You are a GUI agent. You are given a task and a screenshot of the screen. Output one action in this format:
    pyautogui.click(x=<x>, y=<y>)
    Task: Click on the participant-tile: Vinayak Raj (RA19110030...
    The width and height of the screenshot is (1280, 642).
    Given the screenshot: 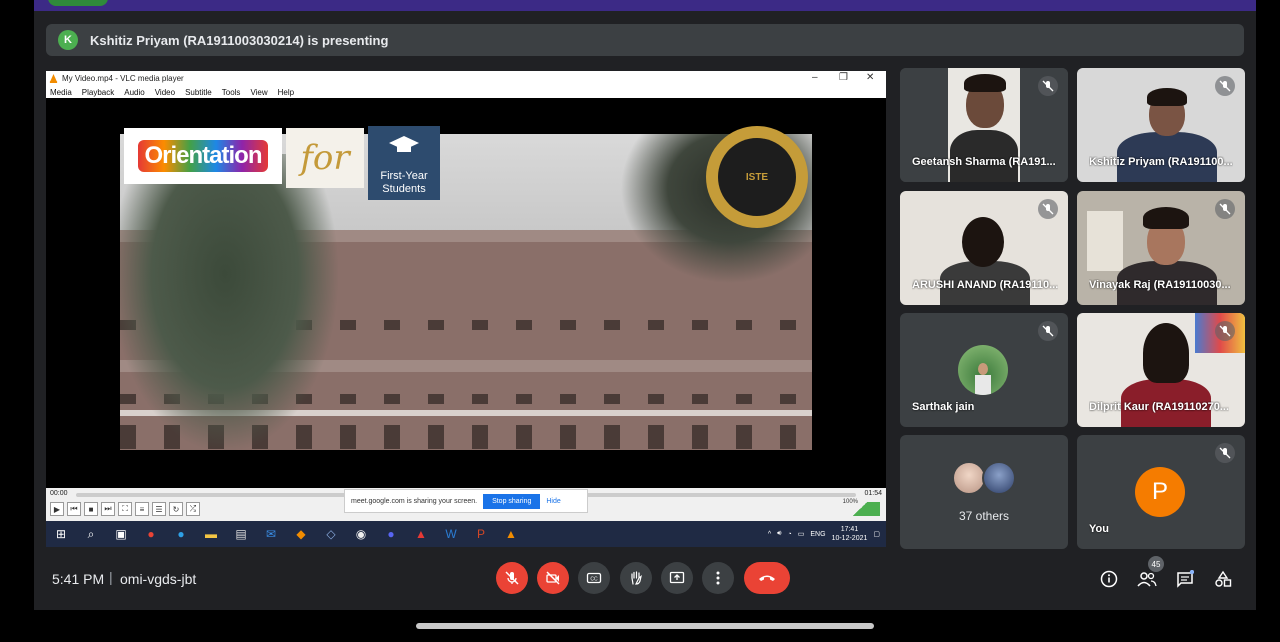 What is the action you would take?
    pyautogui.click(x=1161, y=248)
    